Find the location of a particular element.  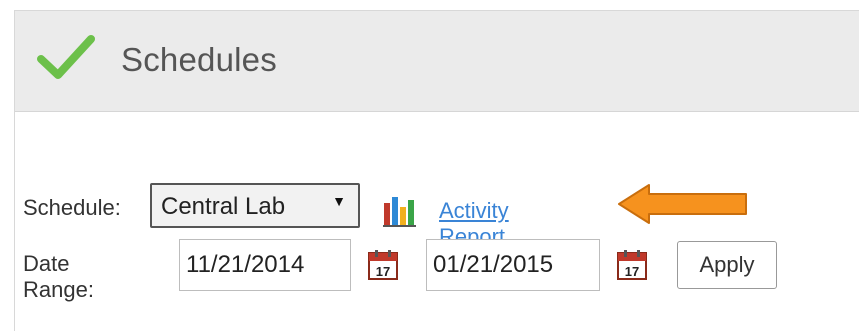

date-range-label: Date Range: is located at coordinates (58, 276).